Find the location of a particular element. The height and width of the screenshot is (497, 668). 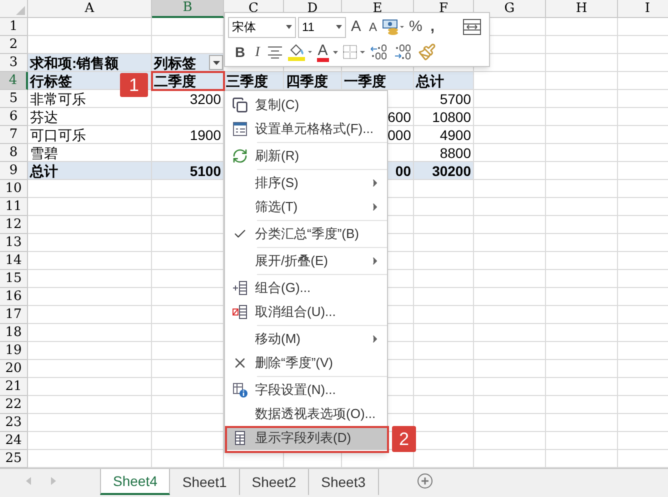

row-header: 1 is located at coordinates (14, 27).